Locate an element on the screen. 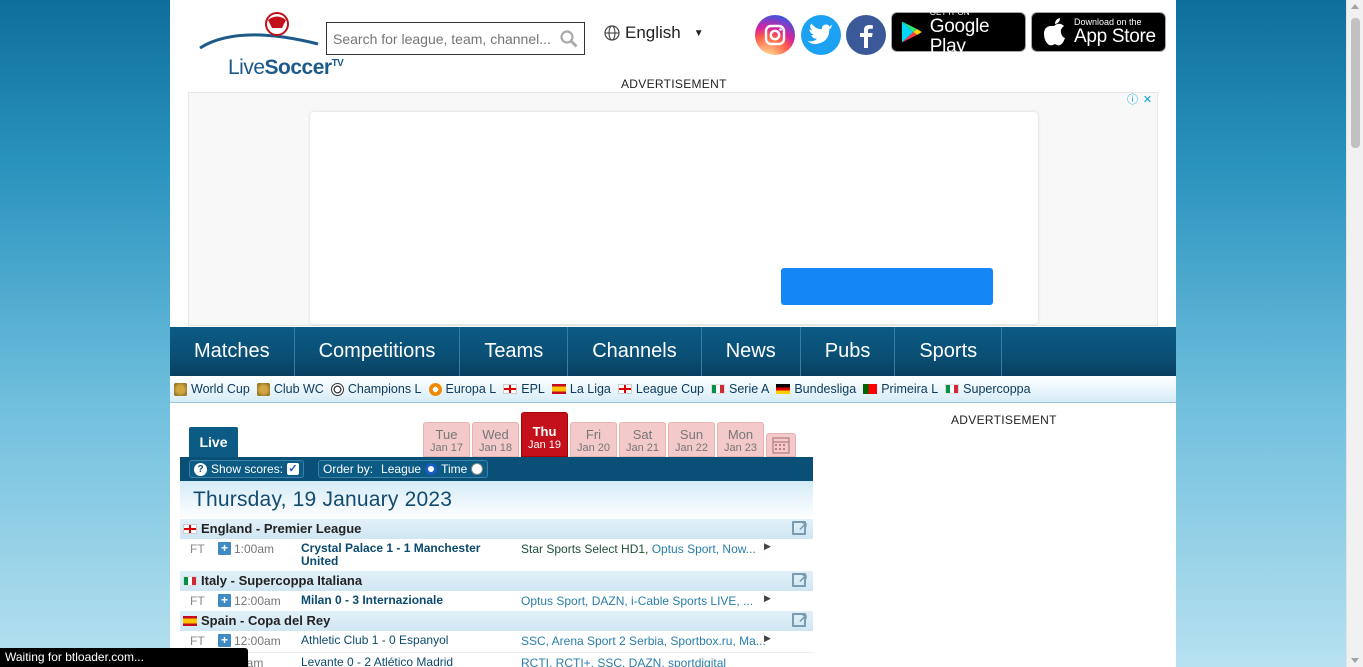 The height and width of the screenshot is (667, 1363). day-tab-tue: Tue Jan 17 is located at coordinates (446, 439).